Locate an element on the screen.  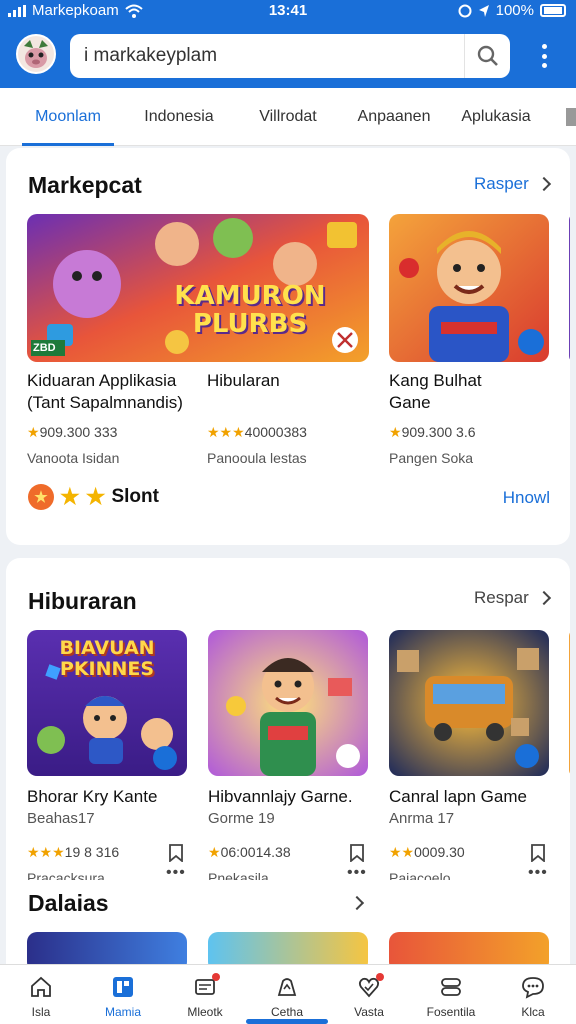
tab-aplukasia: Aplukasia is located at coordinates (496, 117).